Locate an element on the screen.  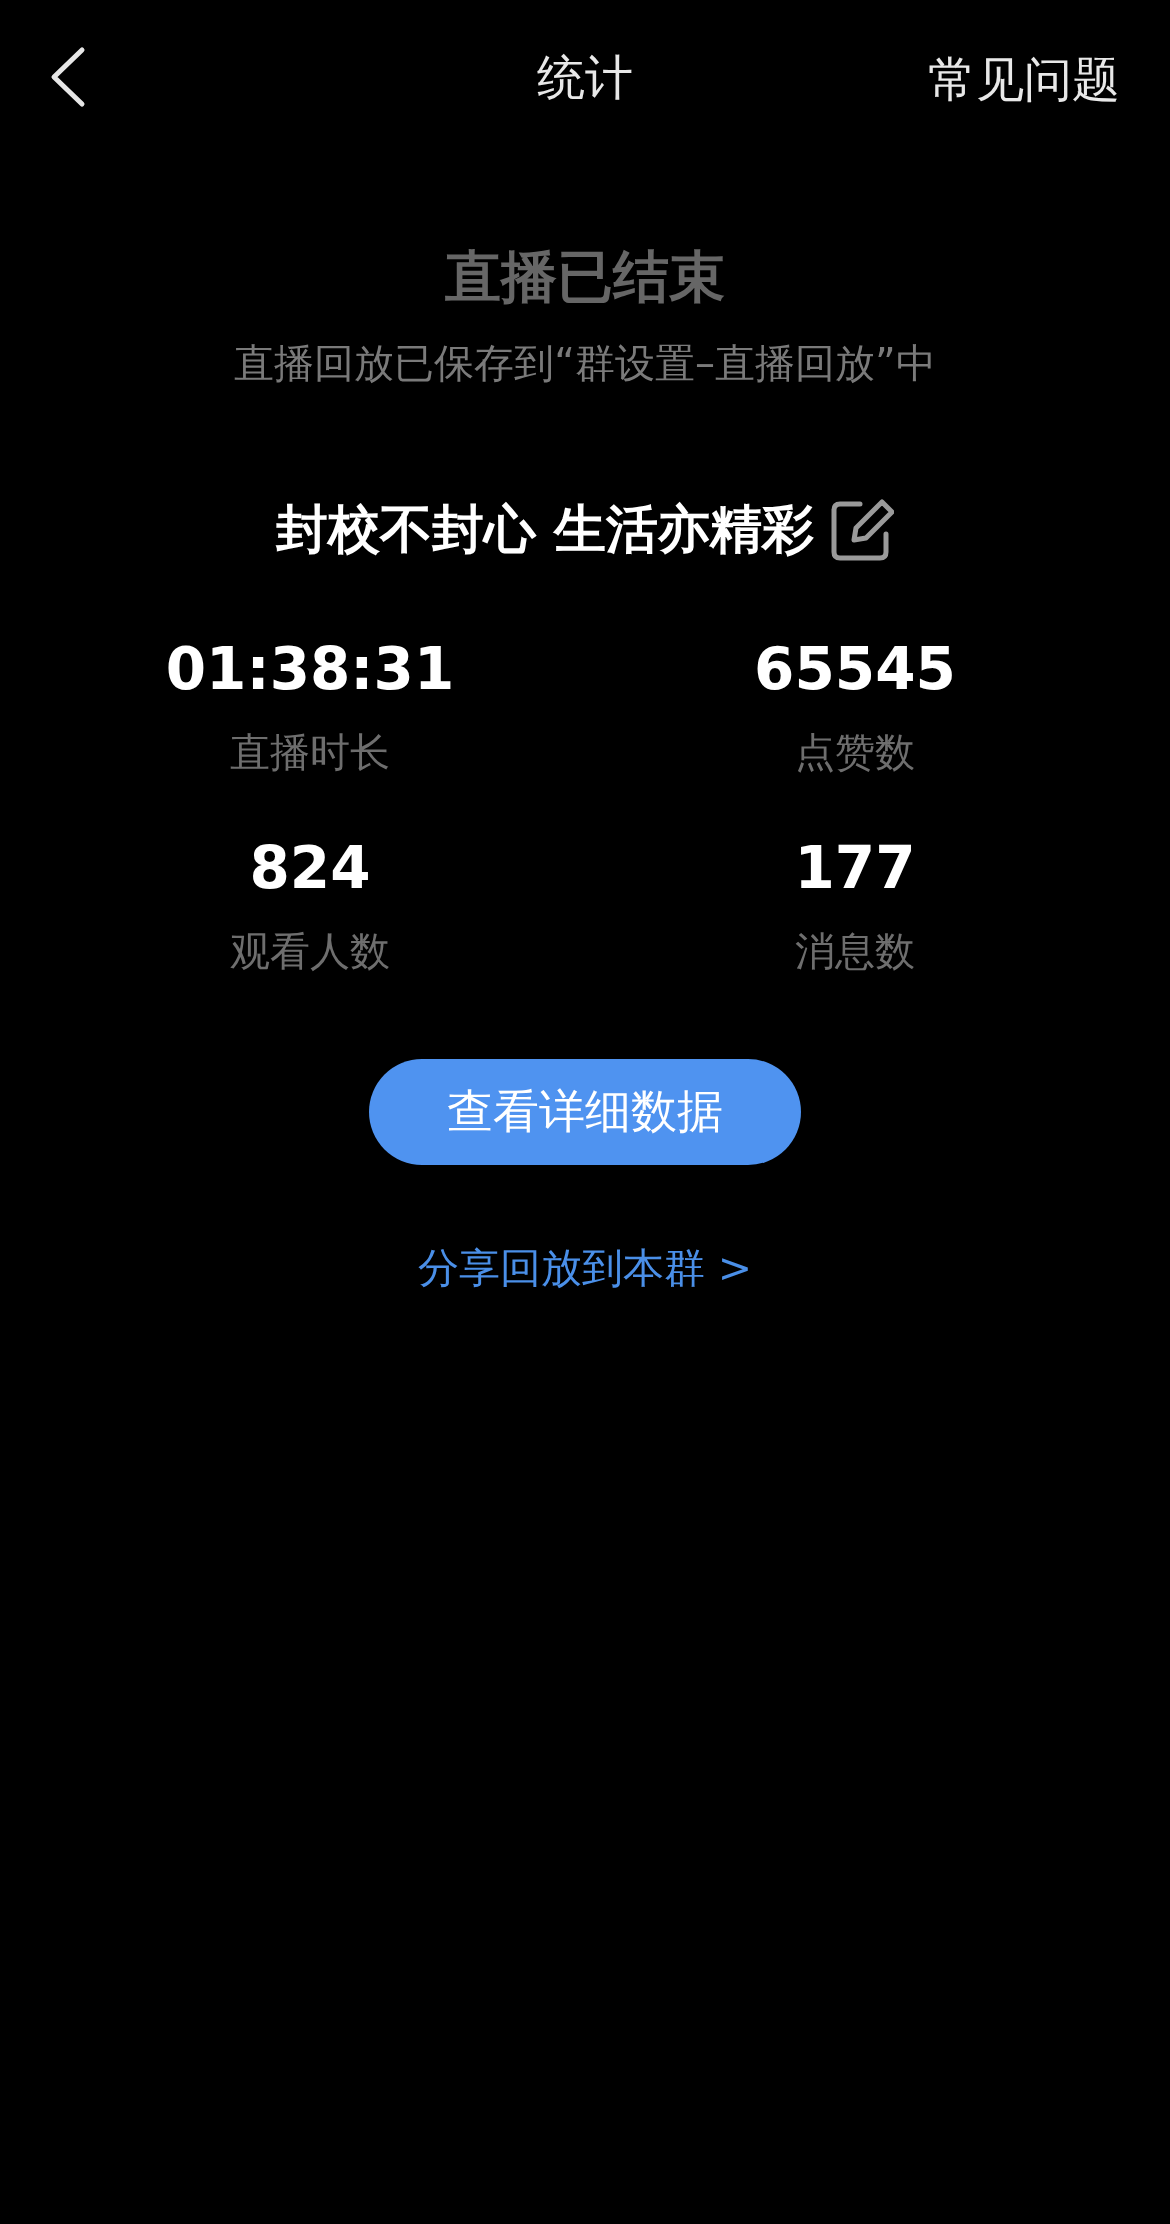
faq-link: 常见问题 is located at coordinates (1024, 80).